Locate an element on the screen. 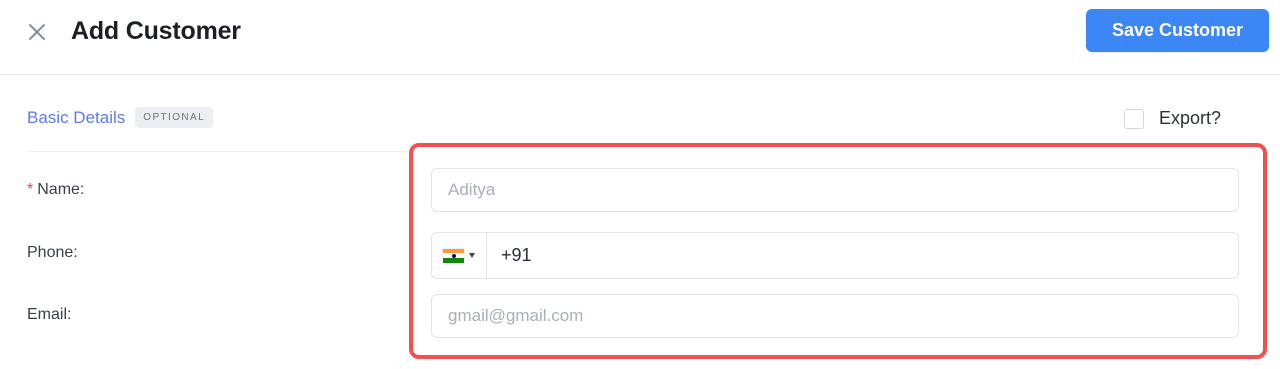 This screenshot has width=1280, height=369. optional-badge: OPTIONAL is located at coordinates (174, 117).